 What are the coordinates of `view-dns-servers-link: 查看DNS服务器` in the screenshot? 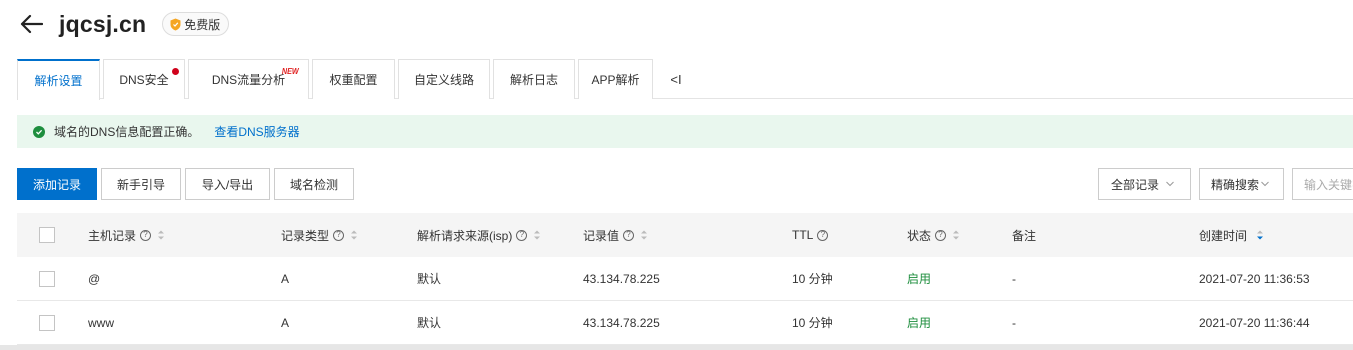 It's located at (256, 131).